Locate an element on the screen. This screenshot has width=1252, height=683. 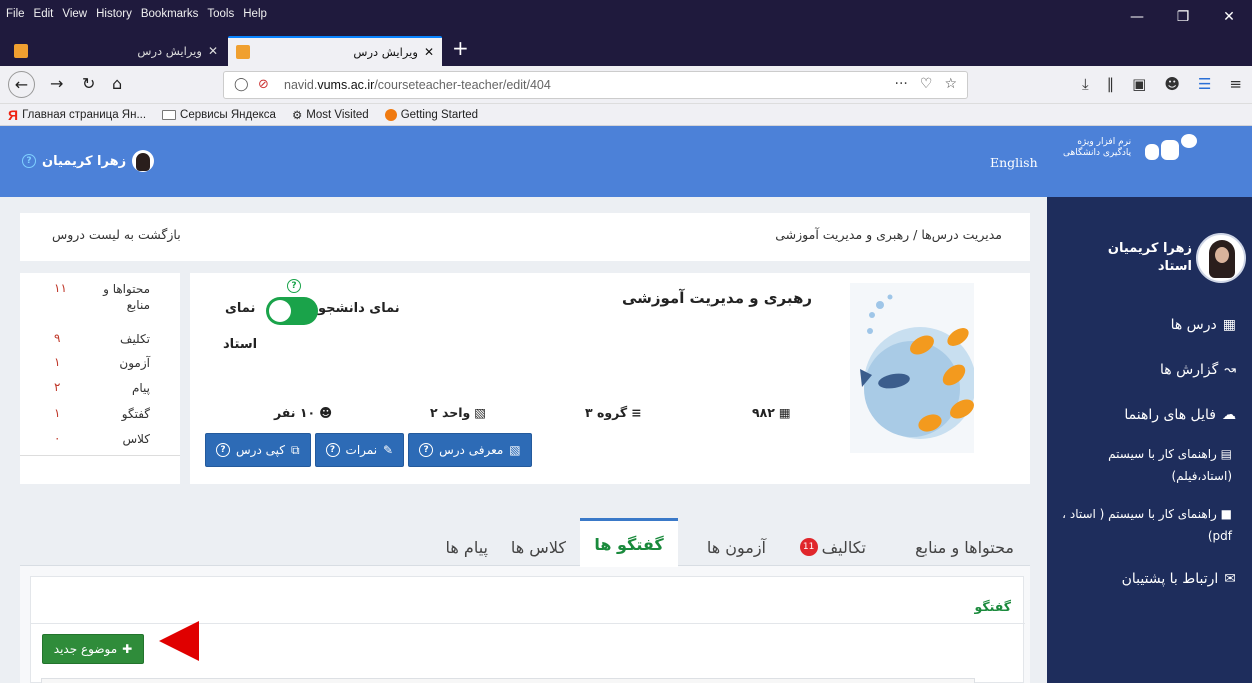
download-icon: ⤓ is located at coordinates (1085, 84).